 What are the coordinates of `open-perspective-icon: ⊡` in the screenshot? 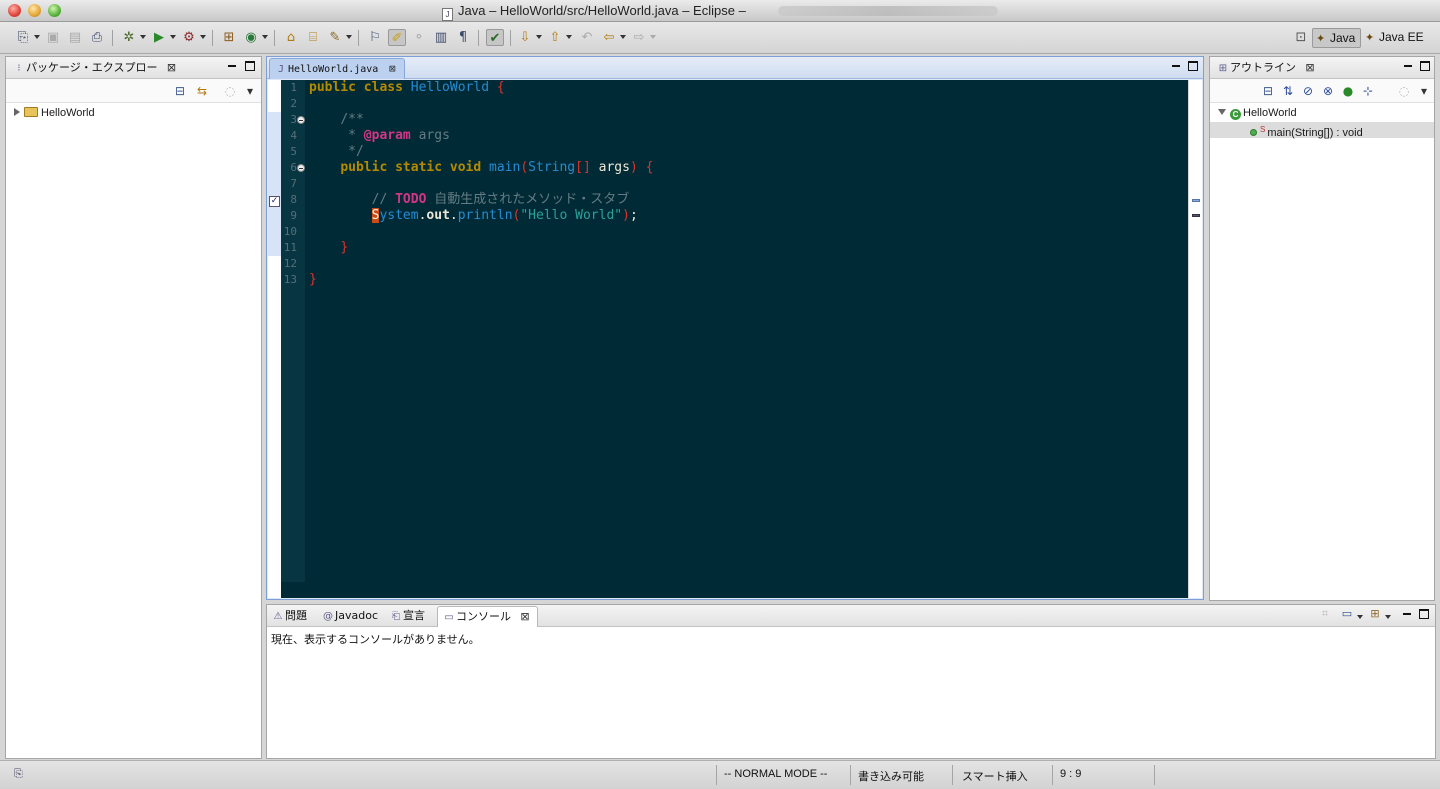 It's located at (1301, 37).